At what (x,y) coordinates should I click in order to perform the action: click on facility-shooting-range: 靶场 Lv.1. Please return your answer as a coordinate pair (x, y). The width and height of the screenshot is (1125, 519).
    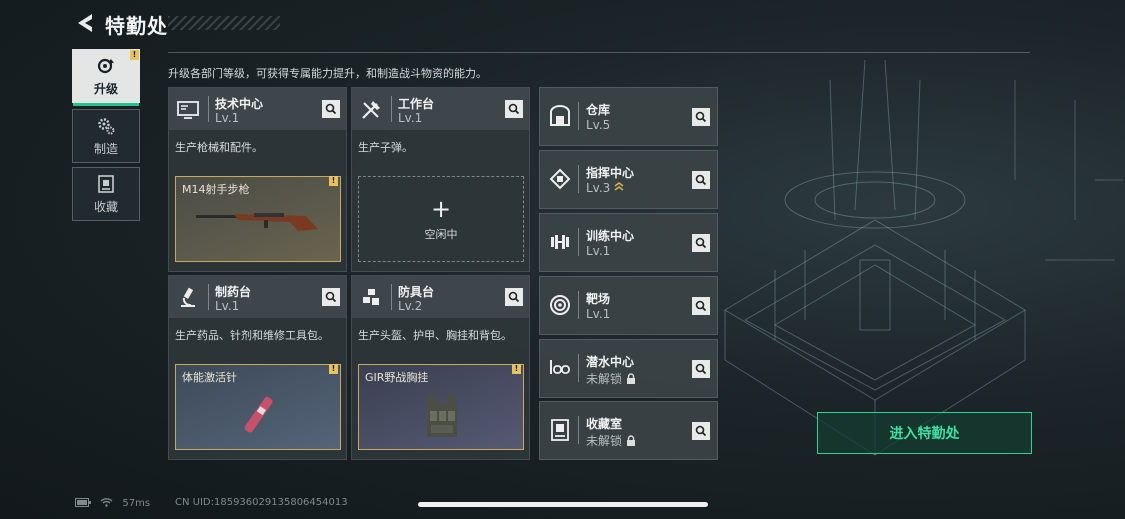
    Looking at the image, I should click on (628, 305).